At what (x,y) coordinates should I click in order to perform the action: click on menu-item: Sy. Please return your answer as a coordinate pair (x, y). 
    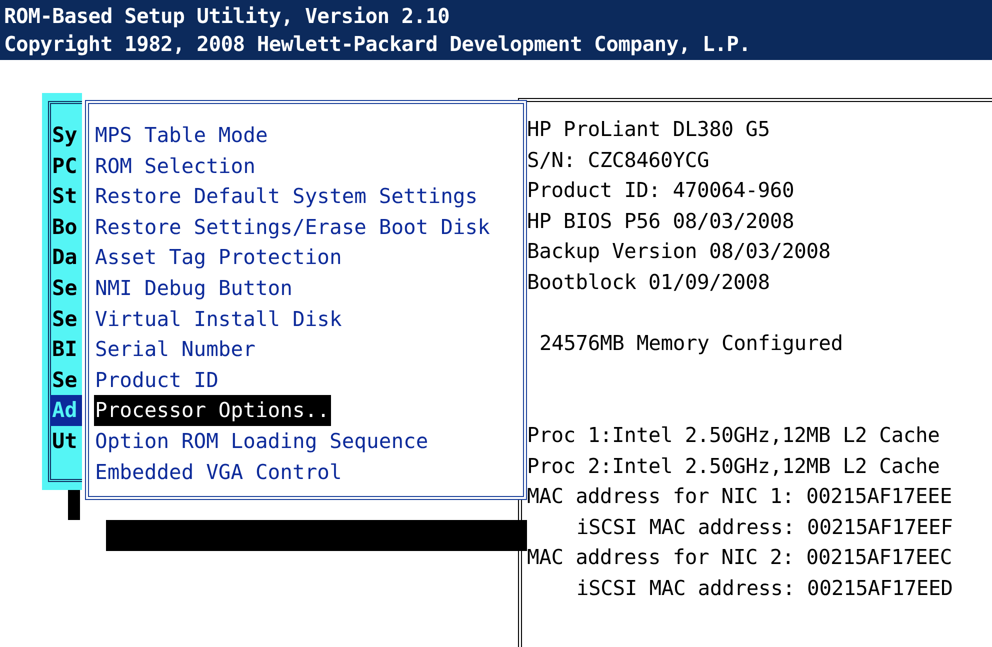
    Looking at the image, I should click on (66, 135).